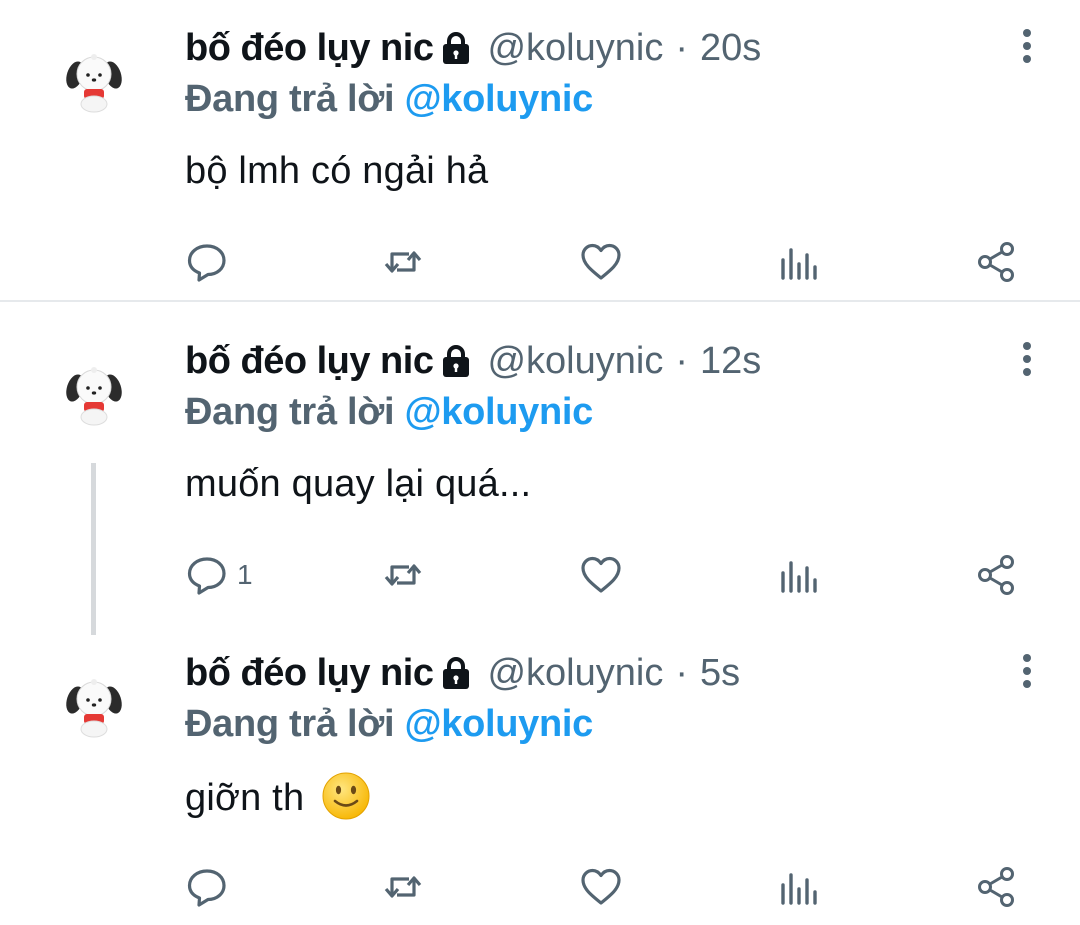 This screenshot has height=925, width=1080. I want to click on reply-button: 1, so click(219, 575).